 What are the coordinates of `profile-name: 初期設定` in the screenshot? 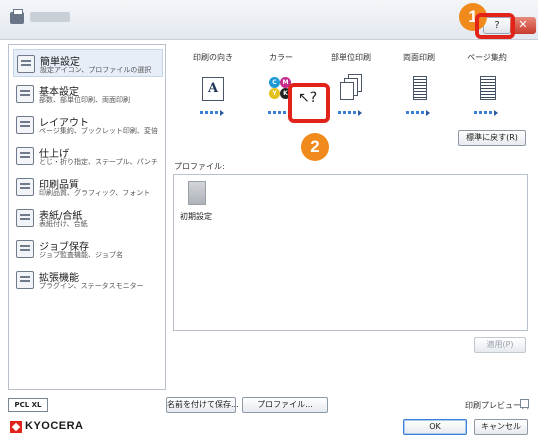 It's located at (196, 216).